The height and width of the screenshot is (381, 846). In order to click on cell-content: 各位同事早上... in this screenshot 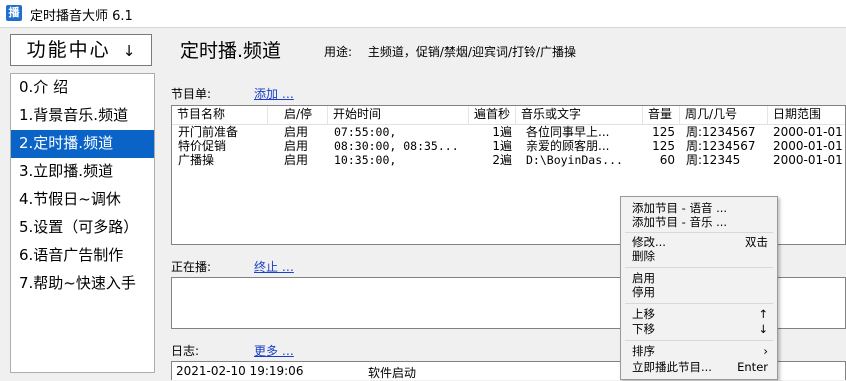, I will do `click(568, 132)`.